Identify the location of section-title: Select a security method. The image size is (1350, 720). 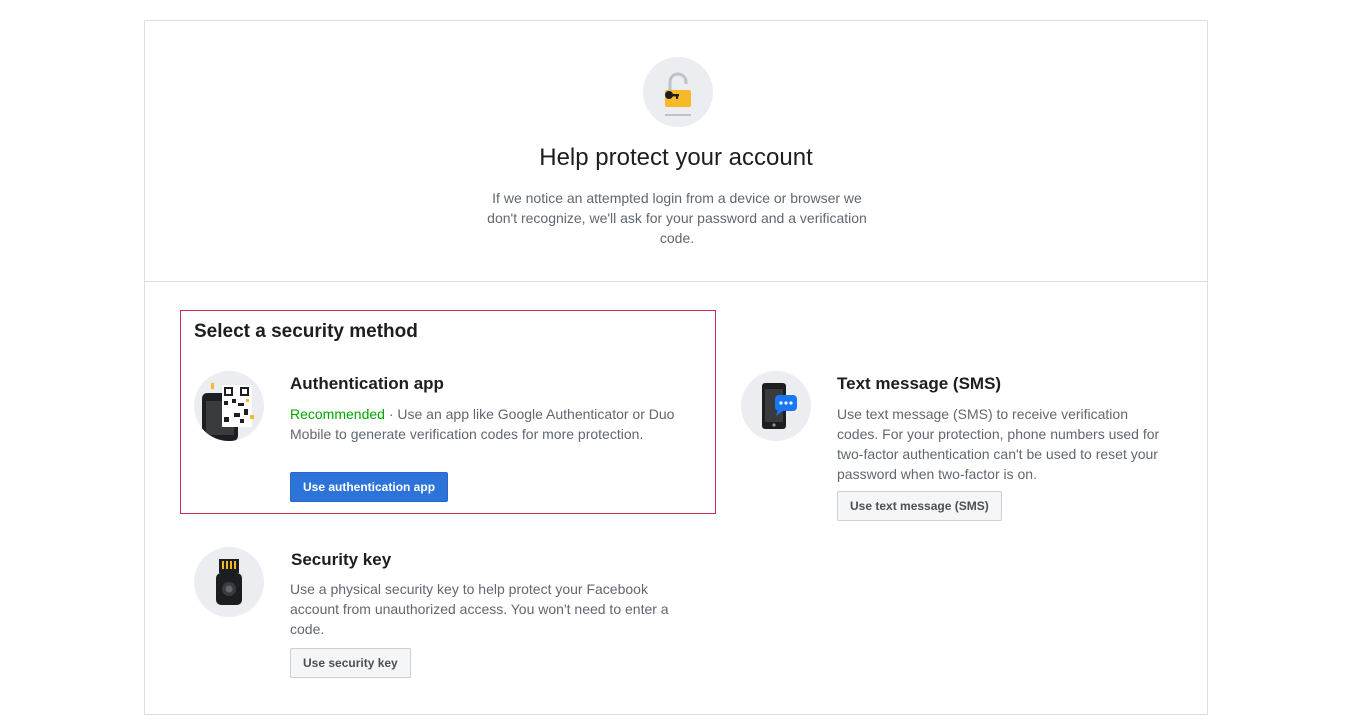
(306, 331).